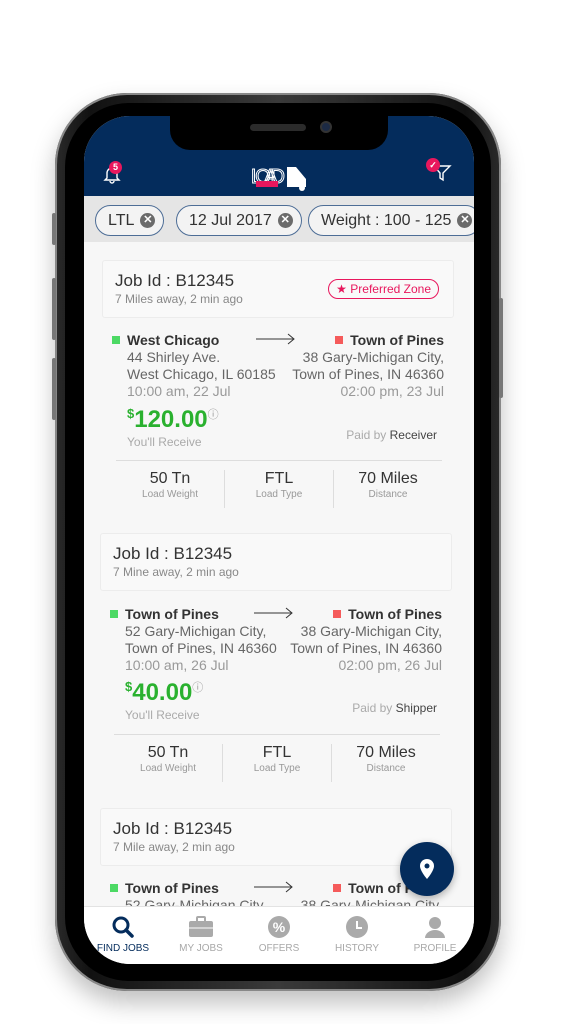  What do you see at coordinates (413, 435) in the screenshot?
I see `payer: Receiver` at bounding box center [413, 435].